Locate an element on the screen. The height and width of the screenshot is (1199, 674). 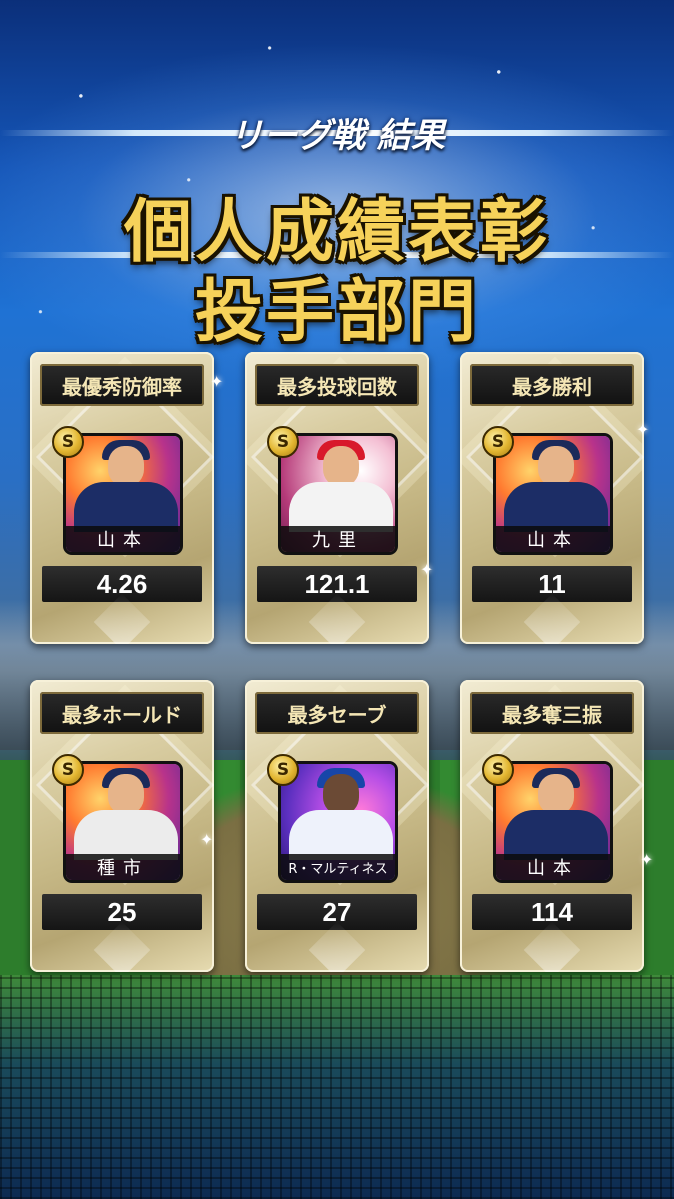
player-portrait-icon: 九里 is located at coordinates (338, 494).